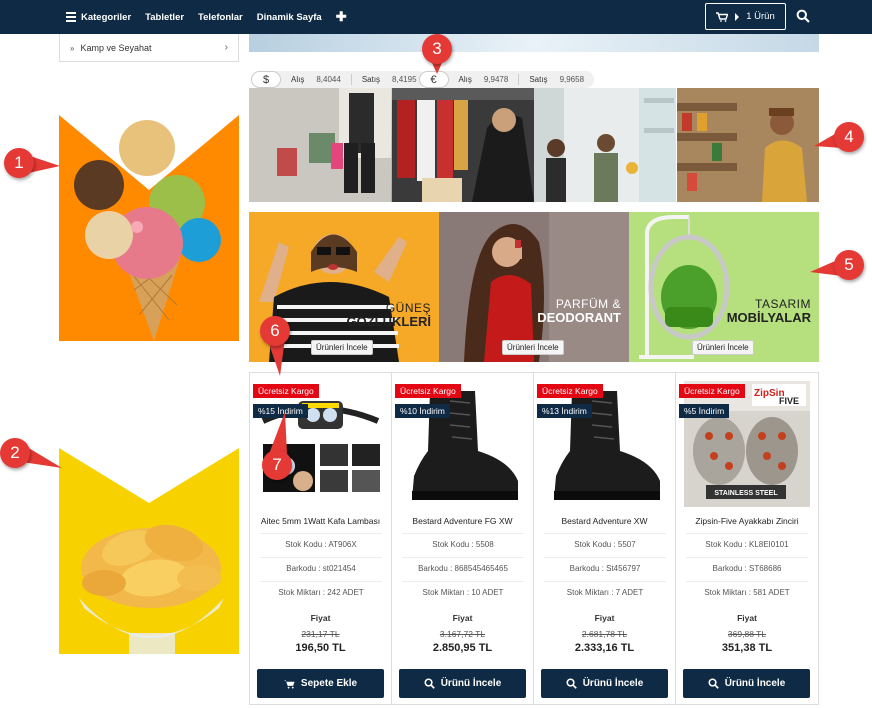 The width and height of the screenshot is (872, 708). I want to click on shopping-bags-image, so click(320, 145).